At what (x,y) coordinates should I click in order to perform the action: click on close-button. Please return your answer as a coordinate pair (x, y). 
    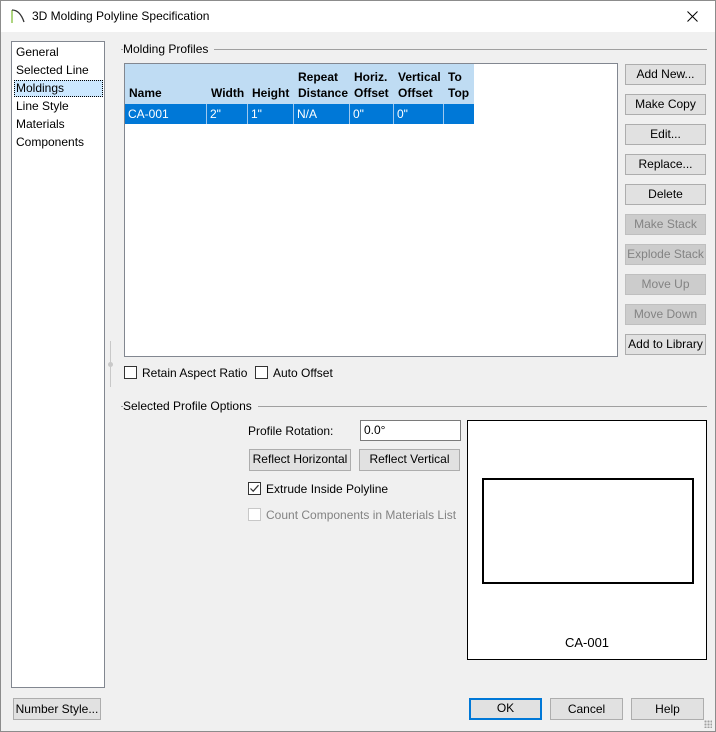
    Looking at the image, I should click on (692, 16).